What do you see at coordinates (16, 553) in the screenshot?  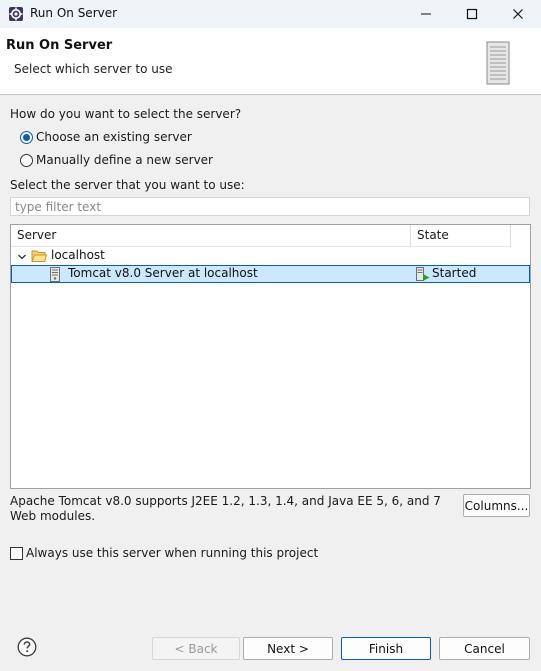 I see `always-use-checkbox` at bounding box center [16, 553].